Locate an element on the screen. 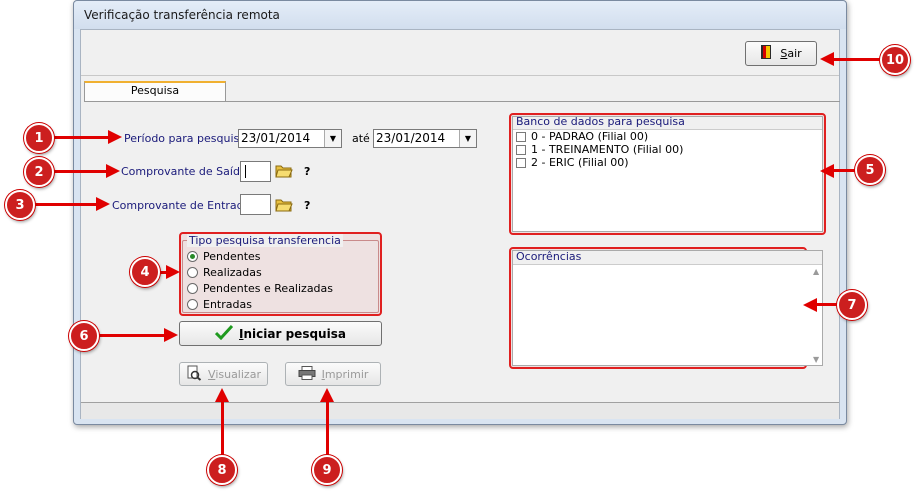 Image resolution: width=915 pixels, height=491 pixels. date-to-picker: 23/01/2014 ▼ is located at coordinates (425, 138).